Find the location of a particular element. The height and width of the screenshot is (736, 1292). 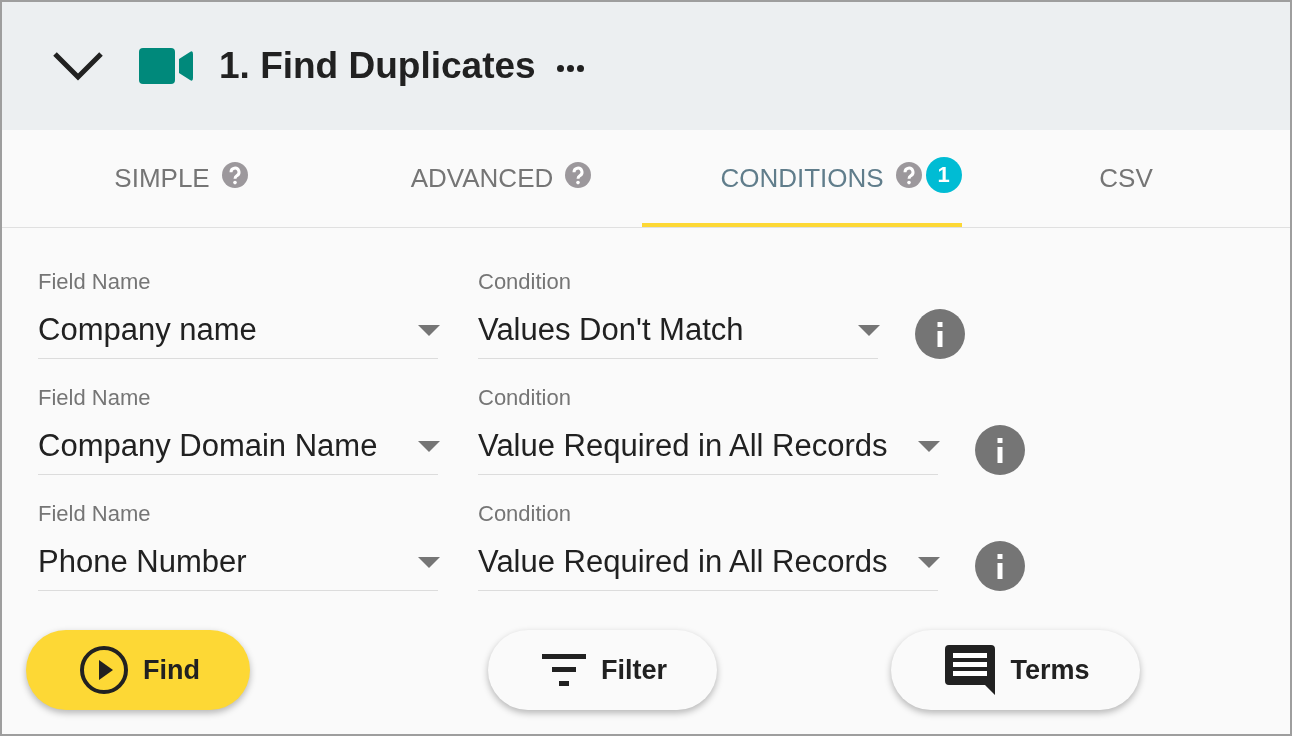

video-camera-icon is located at coordinates (166, 66).